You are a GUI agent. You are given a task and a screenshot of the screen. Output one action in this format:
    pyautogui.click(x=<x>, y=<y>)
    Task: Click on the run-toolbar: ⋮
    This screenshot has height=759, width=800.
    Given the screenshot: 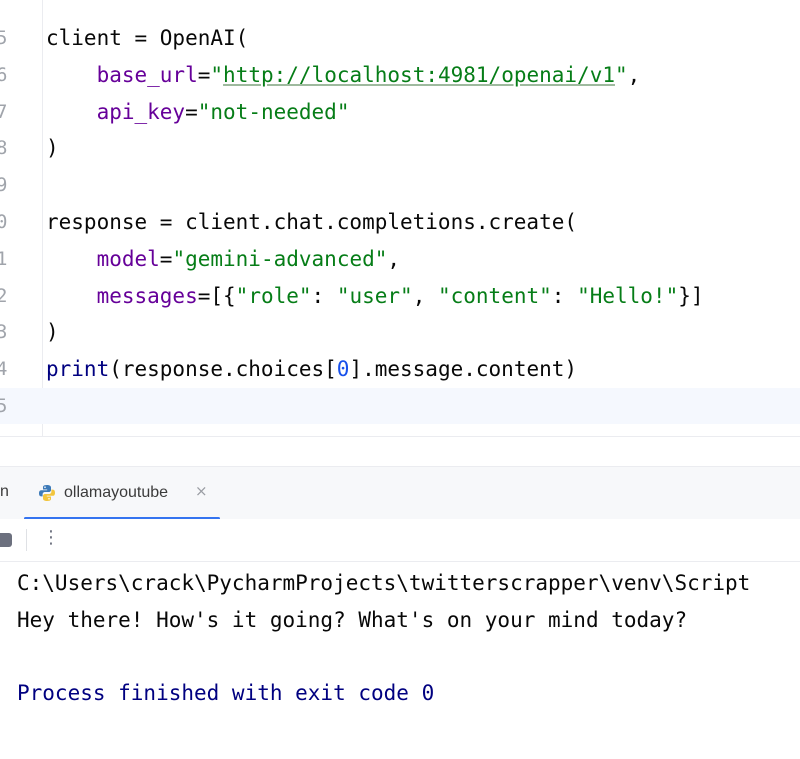 What is the action you would take?
    pyautogui.click(x=400, y=540)
    